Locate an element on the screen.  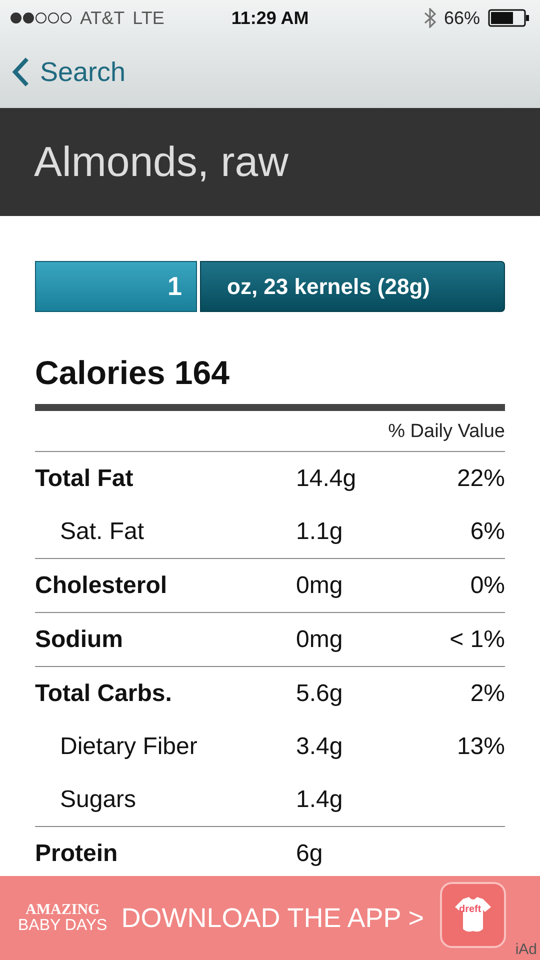
daily-value-percent: 6% is located at coordinates (487, 531).